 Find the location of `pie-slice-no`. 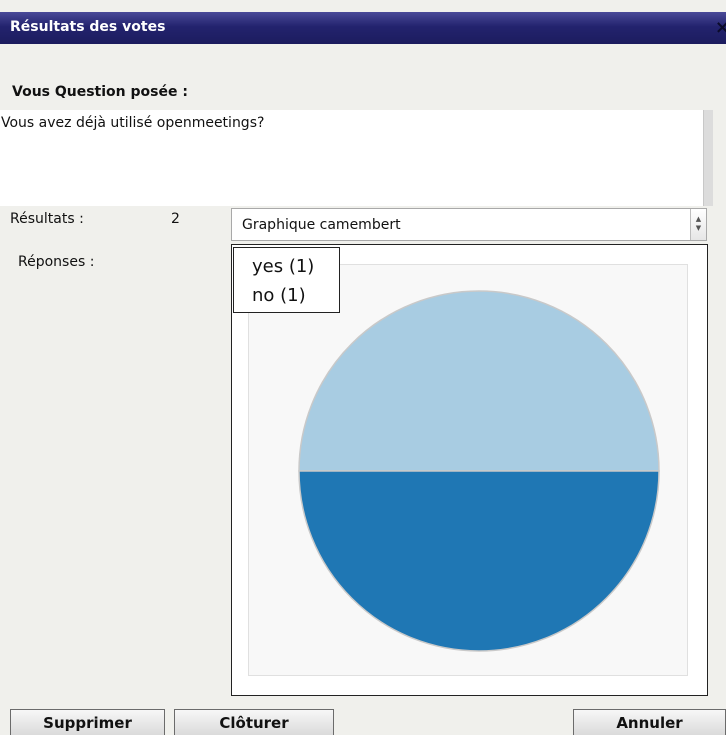

pie-slice-no is located at coordinates (479, 561).